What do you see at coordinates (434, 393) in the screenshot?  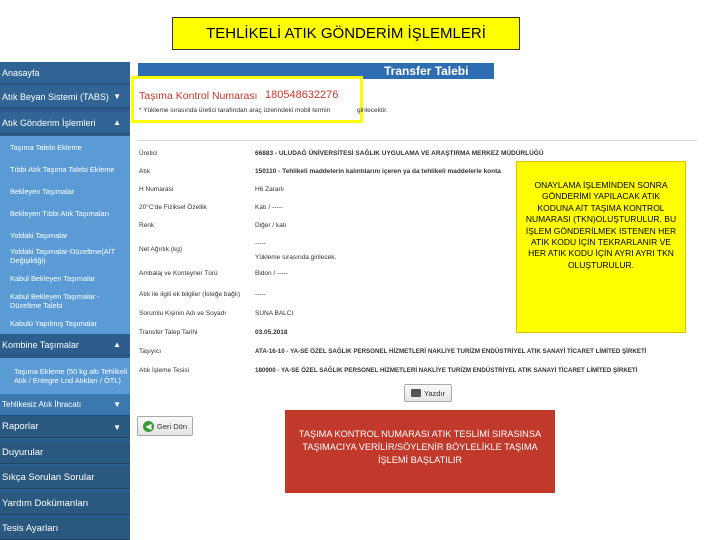 I see `print-button-label: Yazdır` at bounding box center [434, 393].